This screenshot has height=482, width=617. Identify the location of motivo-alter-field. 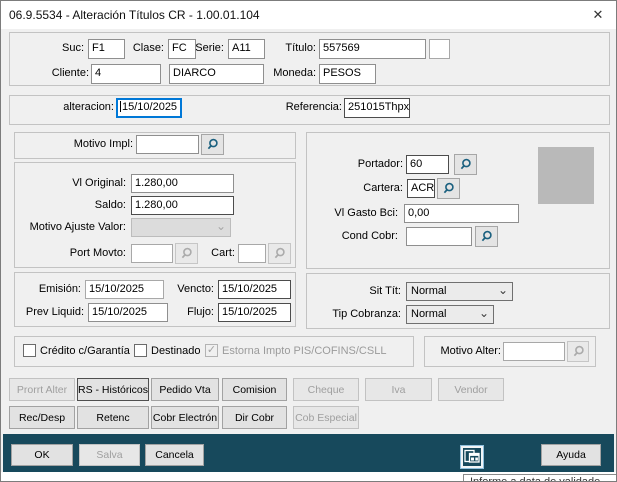
(534, 351).